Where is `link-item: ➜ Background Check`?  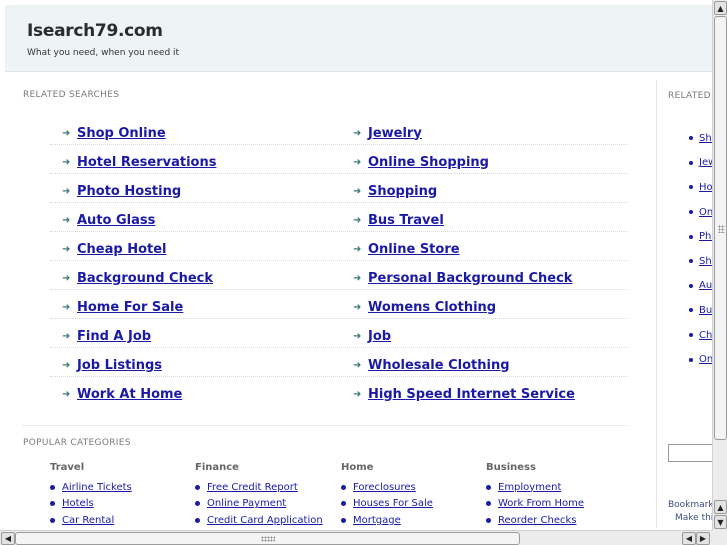
link-item: ➜ Background Check is located at coordinates (137, 278).